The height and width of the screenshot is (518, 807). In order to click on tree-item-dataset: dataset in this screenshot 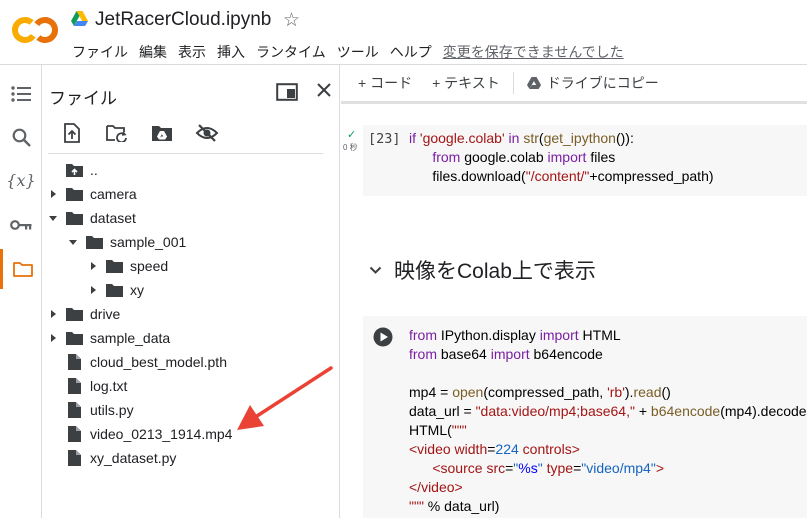, I will do `click(91, 218)`.